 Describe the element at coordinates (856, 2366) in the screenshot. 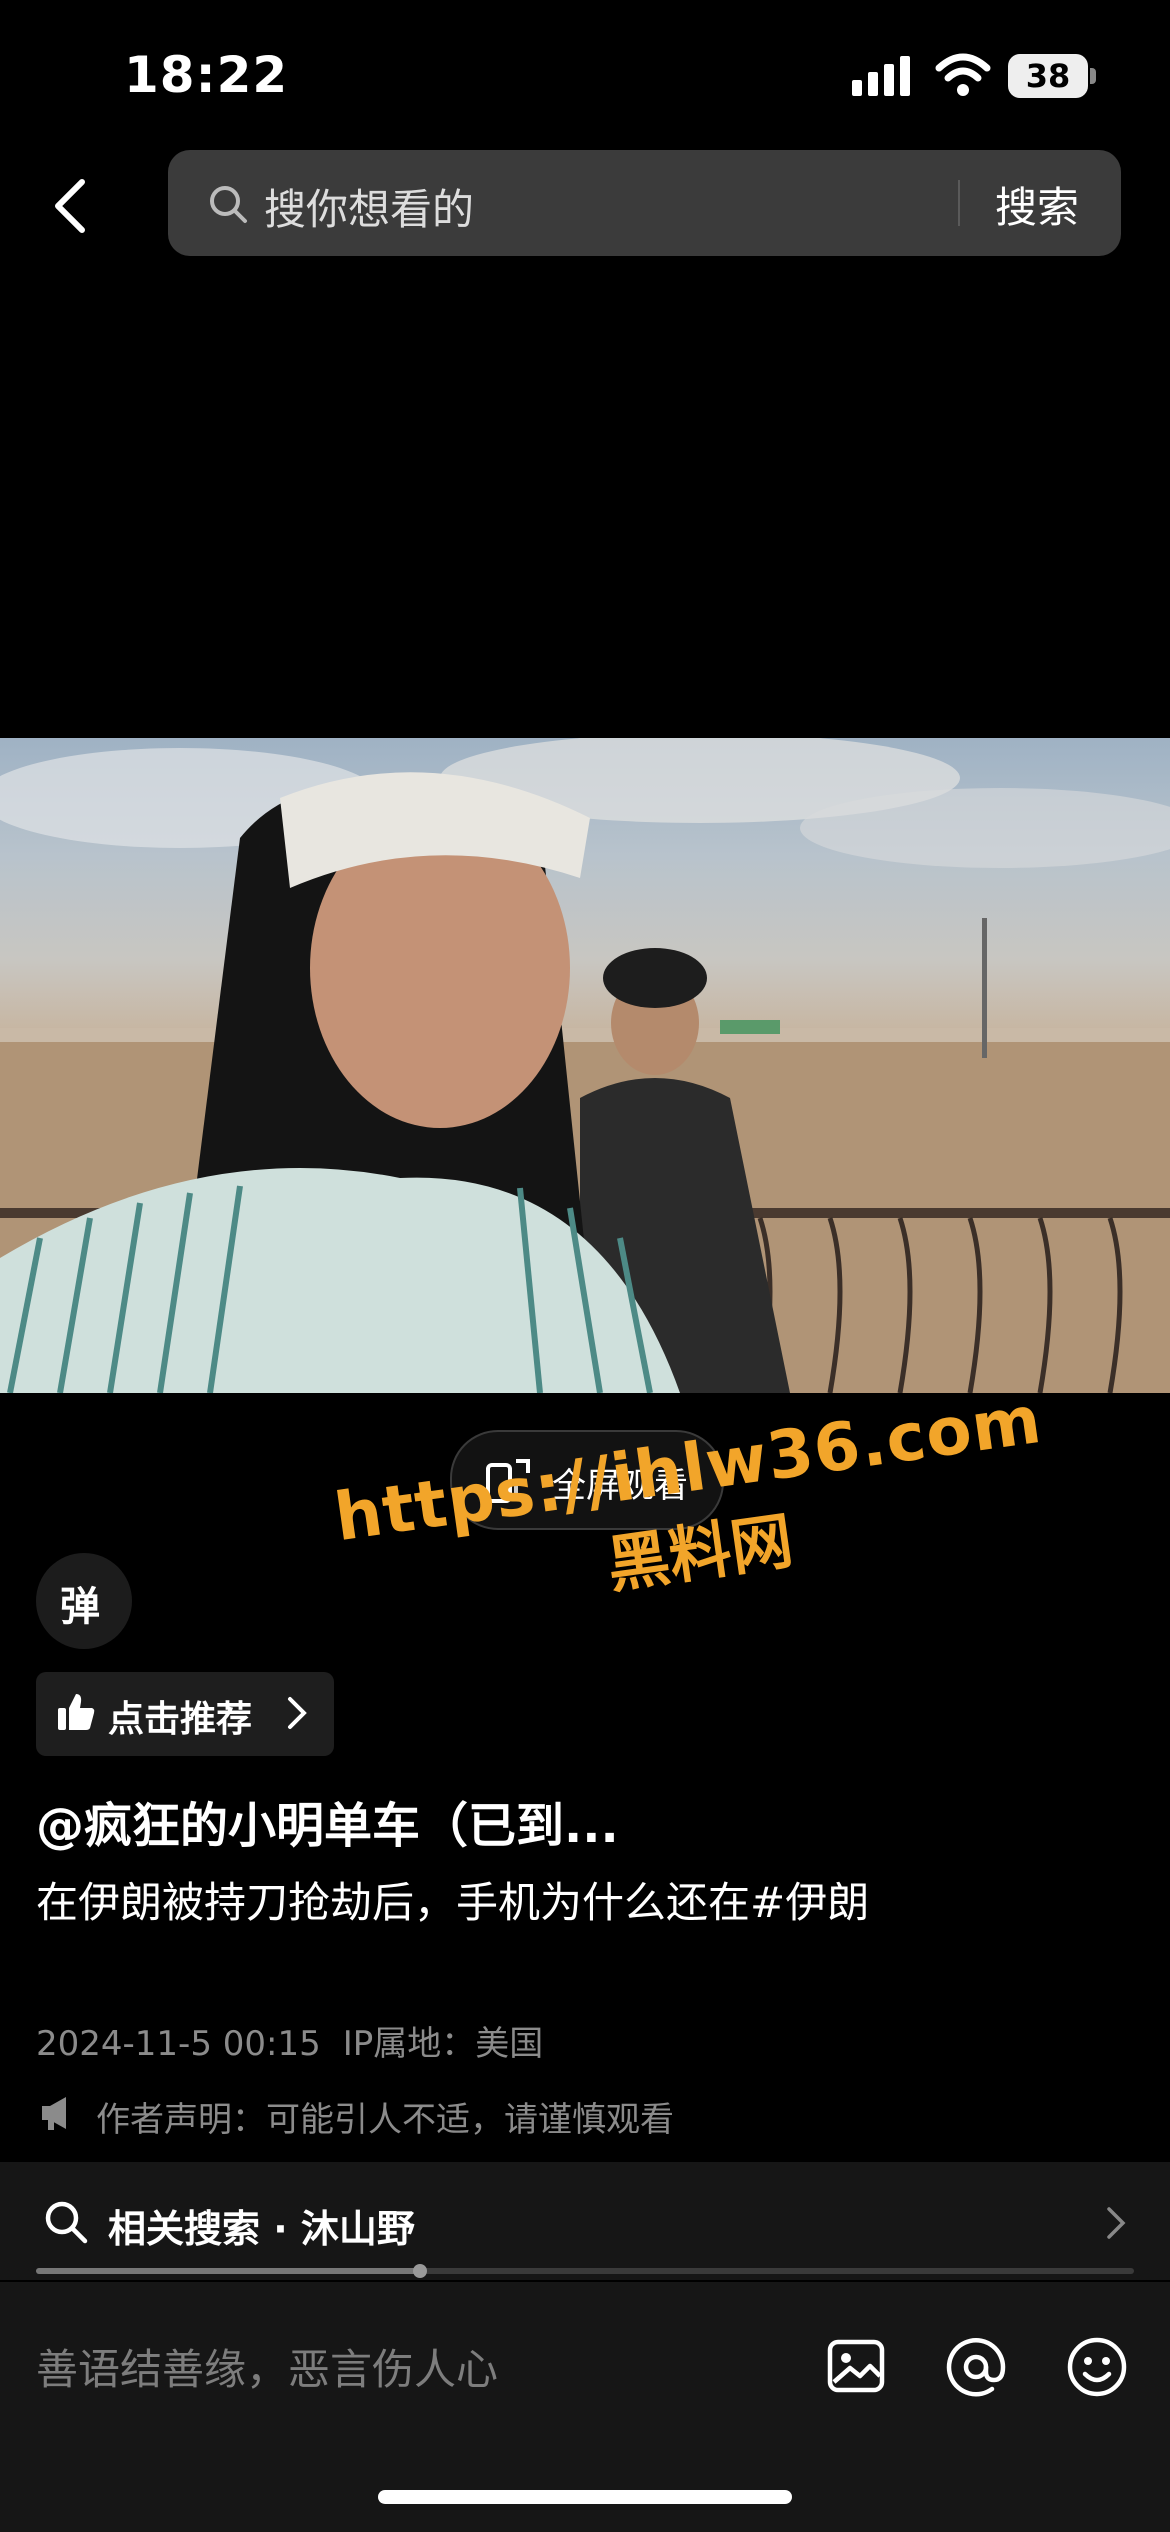

I see `image-icon` at that location.